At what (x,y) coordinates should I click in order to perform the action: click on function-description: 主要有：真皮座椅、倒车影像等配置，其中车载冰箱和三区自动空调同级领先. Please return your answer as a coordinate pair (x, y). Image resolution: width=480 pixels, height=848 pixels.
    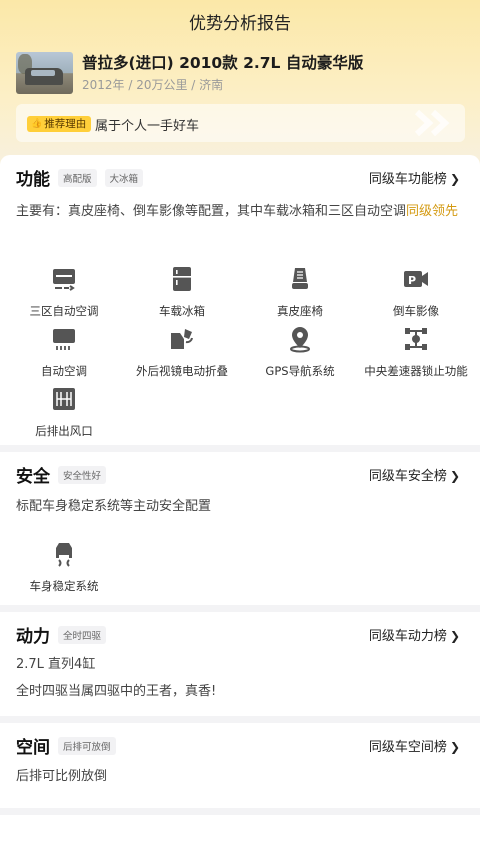
    Looking at the image, I should click on (241, 212).